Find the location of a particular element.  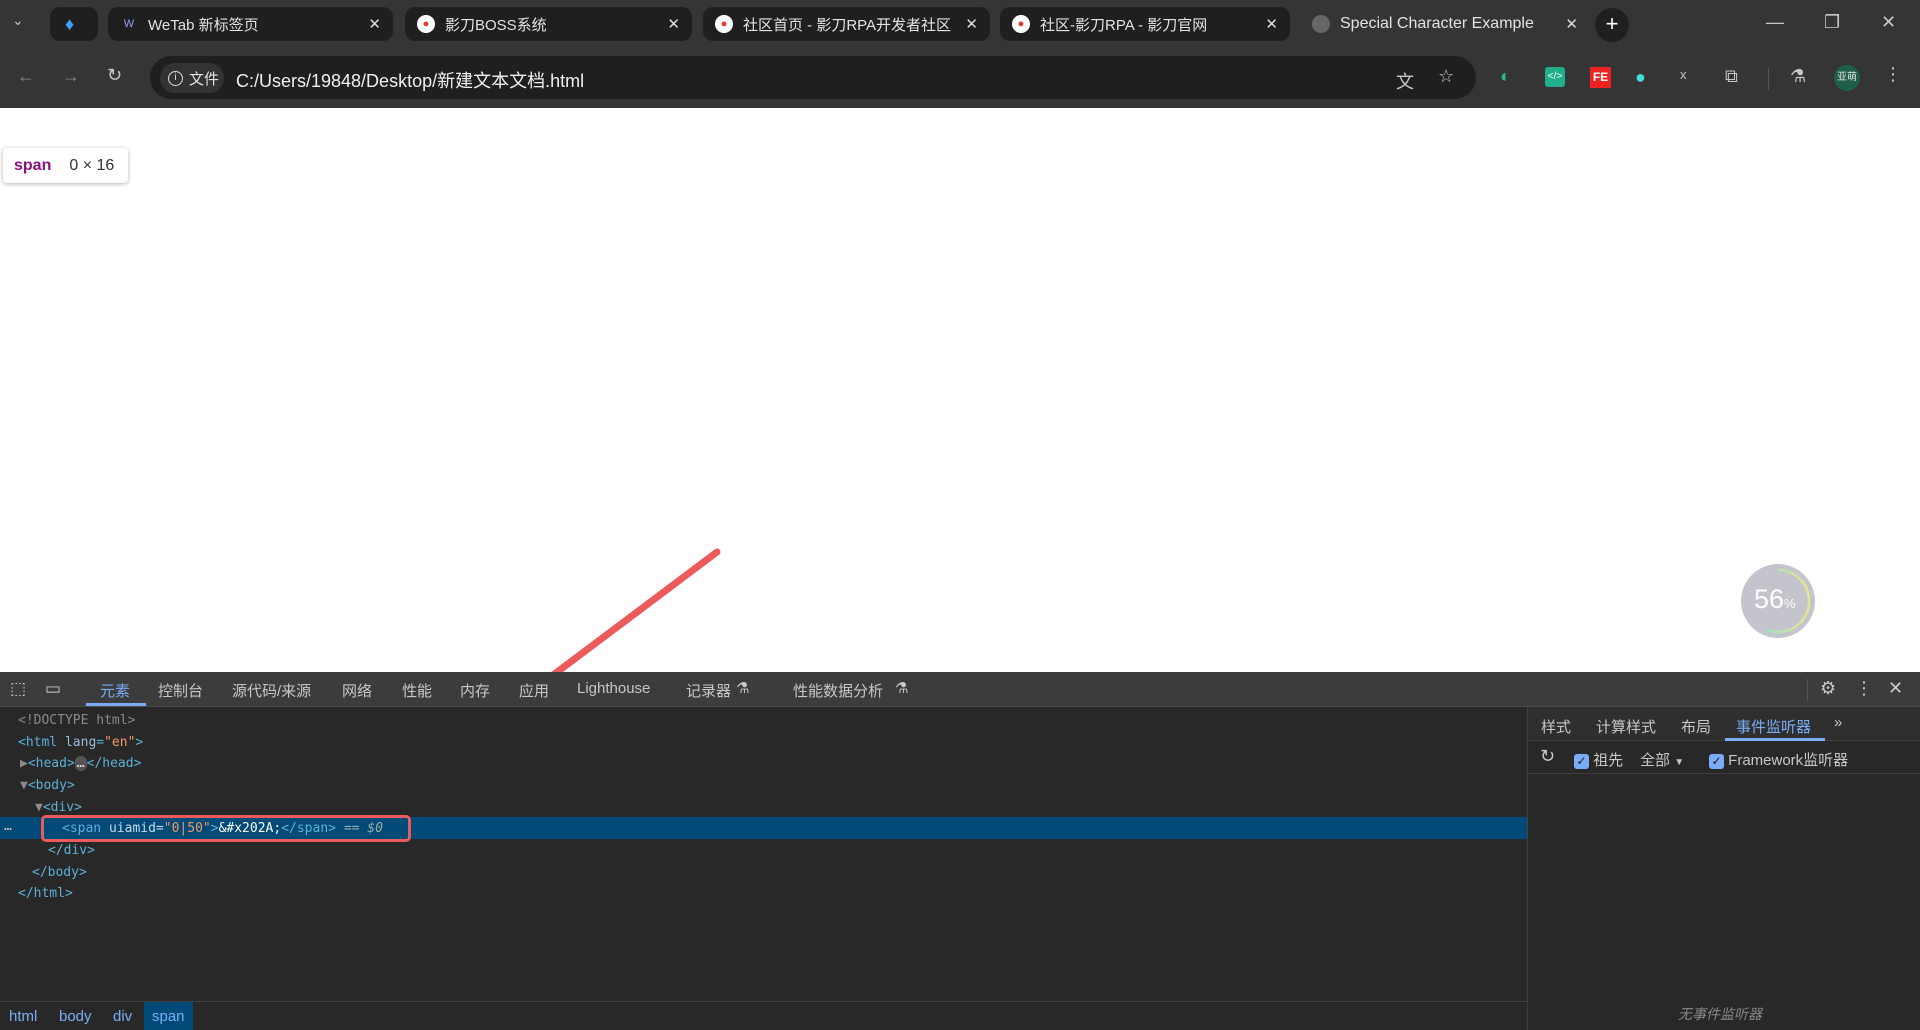

dom-html: <html lang="en"> is located at coordinates (80, 742).